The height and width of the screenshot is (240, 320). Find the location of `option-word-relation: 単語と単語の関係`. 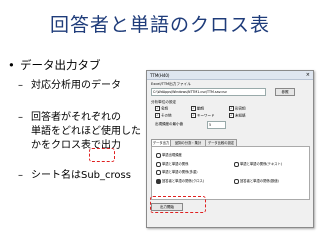

option-word-relation: 単語と単語の関係 is located at coordinates (172, 164).